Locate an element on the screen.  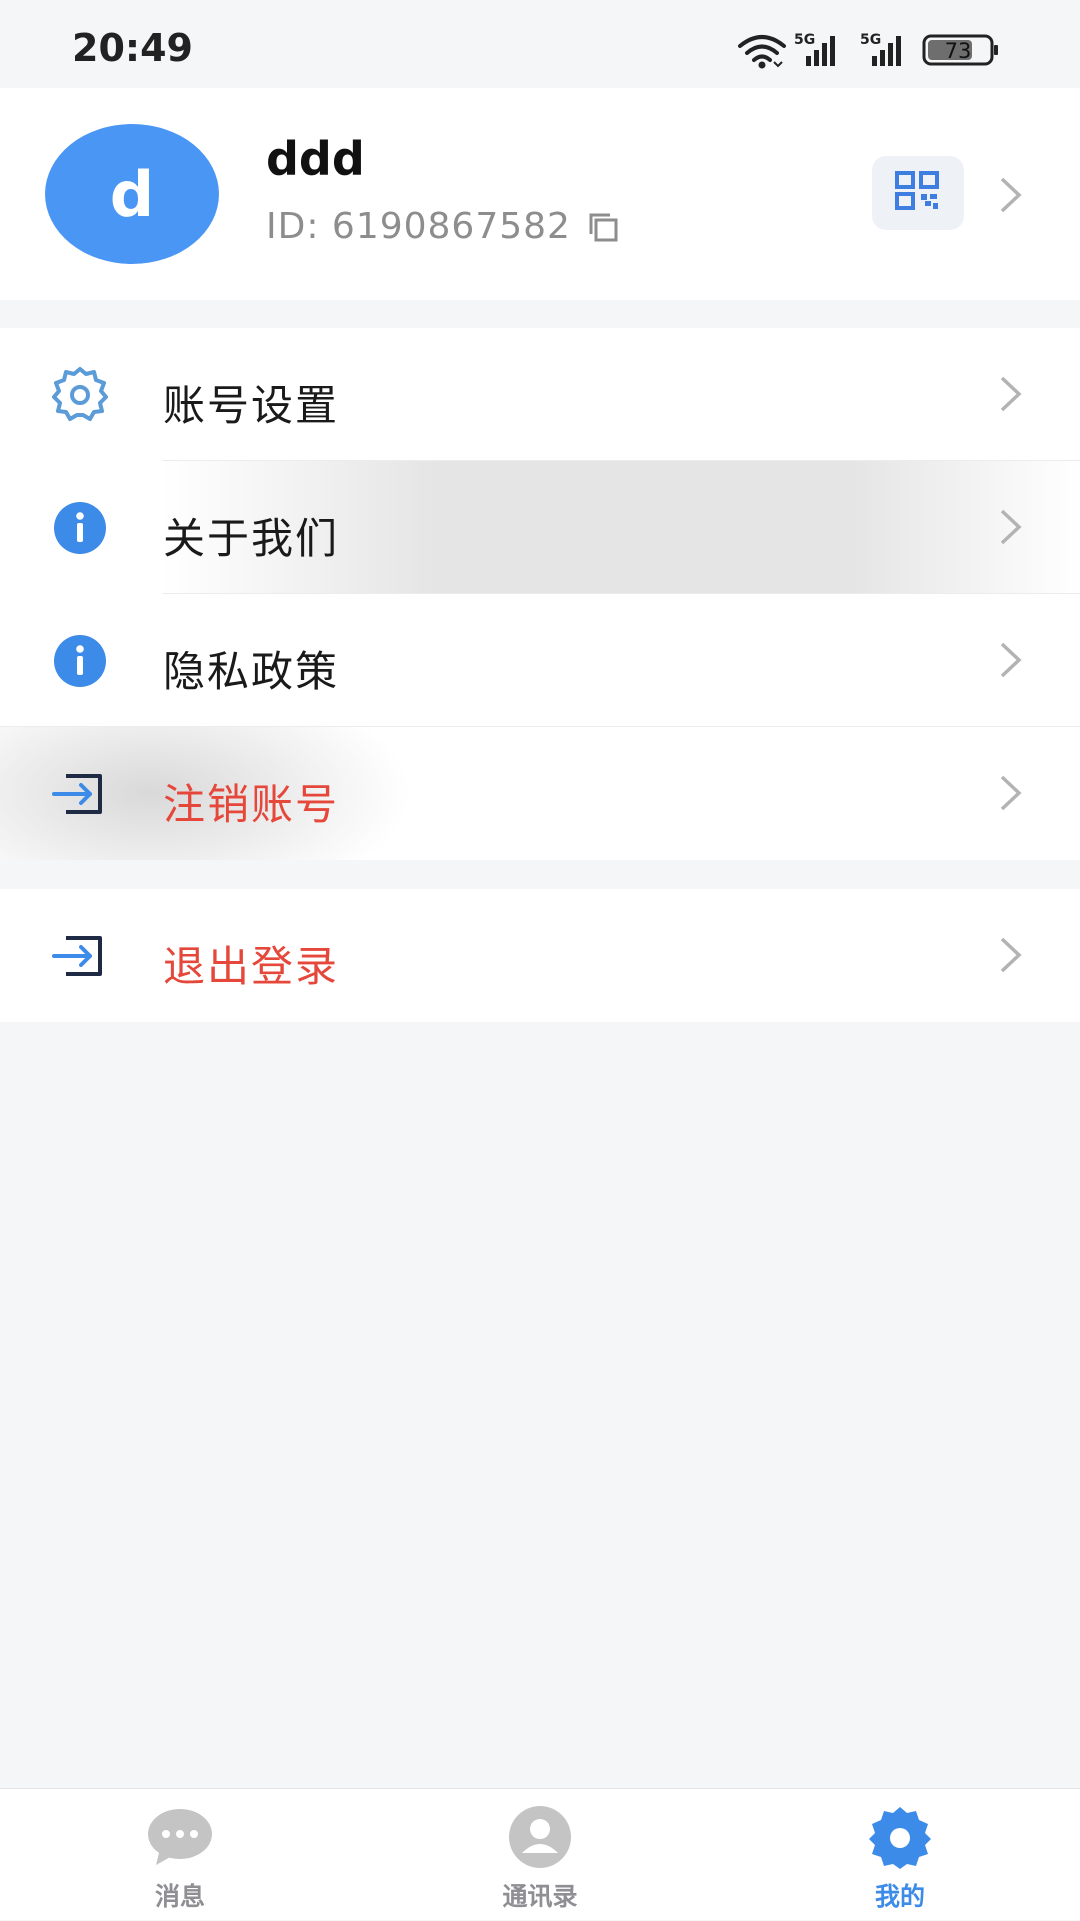
menu-item-deactivate-account: 注销账号 is located at coordinates (540, 793).